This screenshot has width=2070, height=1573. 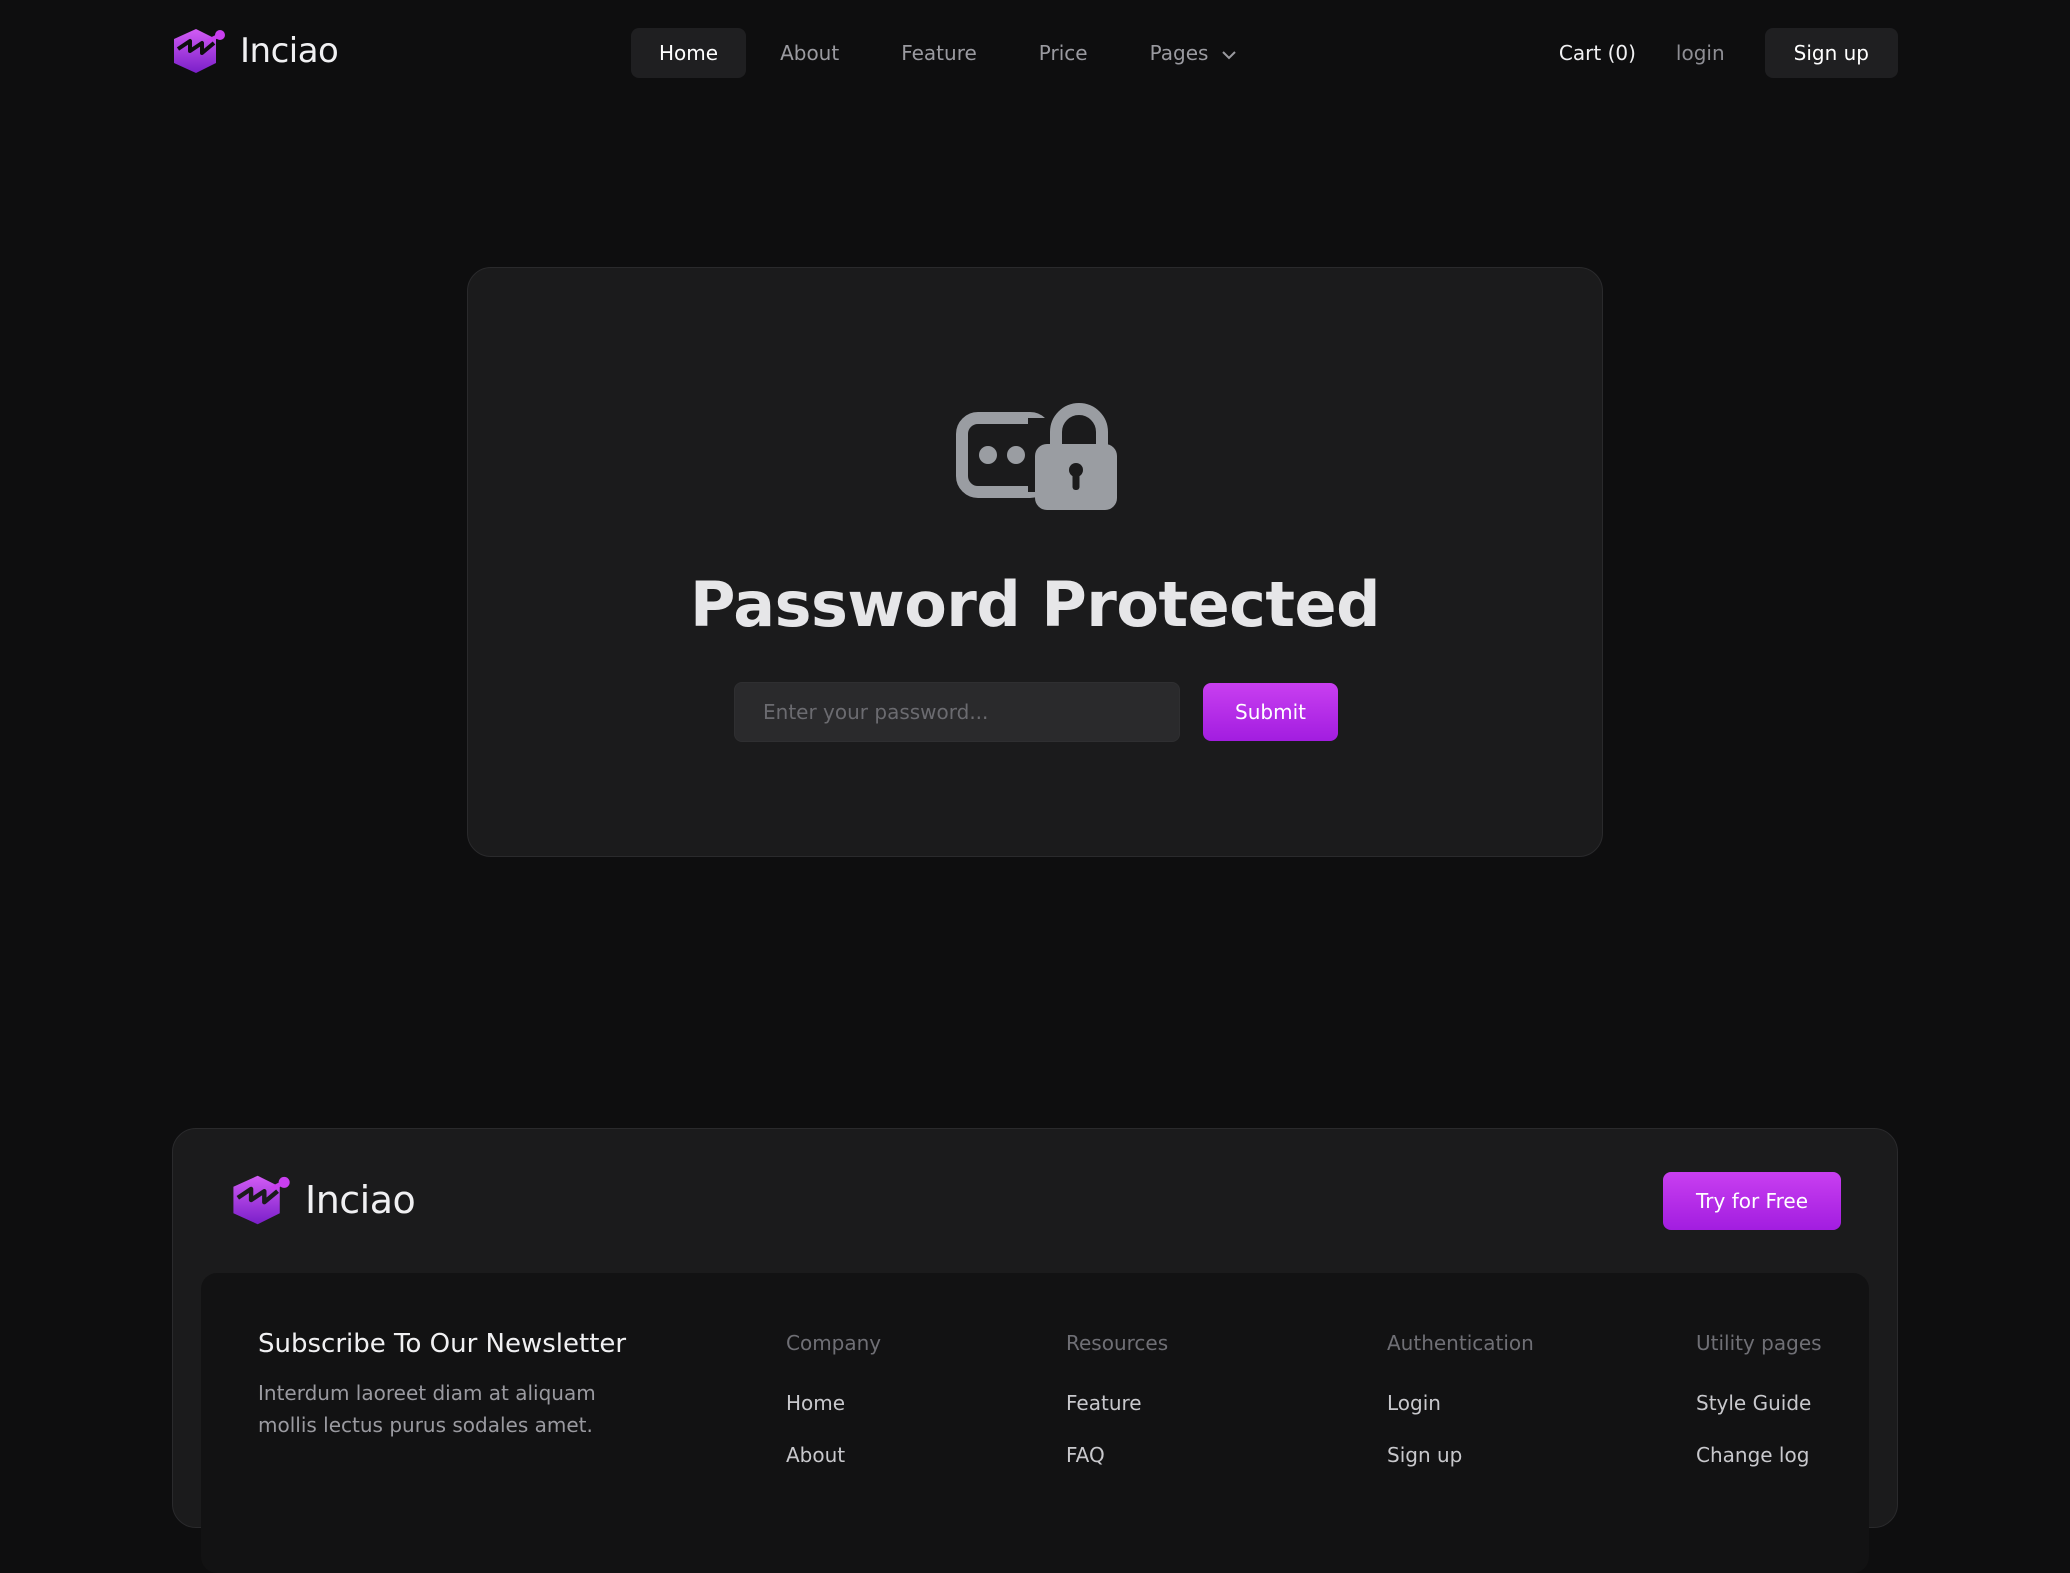 What do you see at coordinates (1035, 604) in the screenshot?
I see `page-title: Password Protected` at bounding box center [1035, 604].